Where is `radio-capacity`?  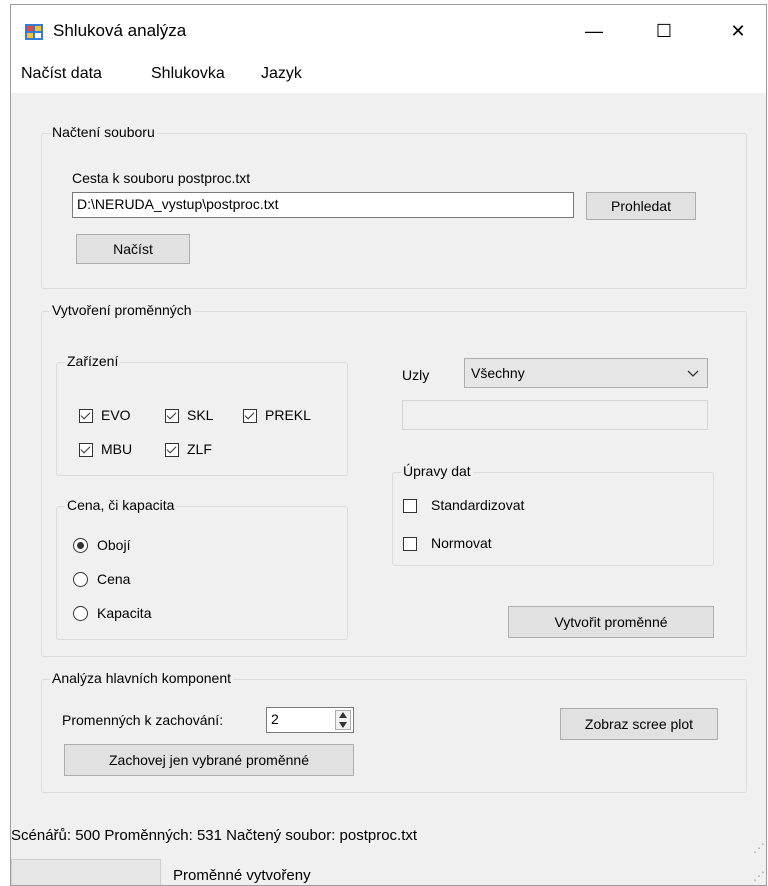
radio-capacity is located at coordinates (80, 613).